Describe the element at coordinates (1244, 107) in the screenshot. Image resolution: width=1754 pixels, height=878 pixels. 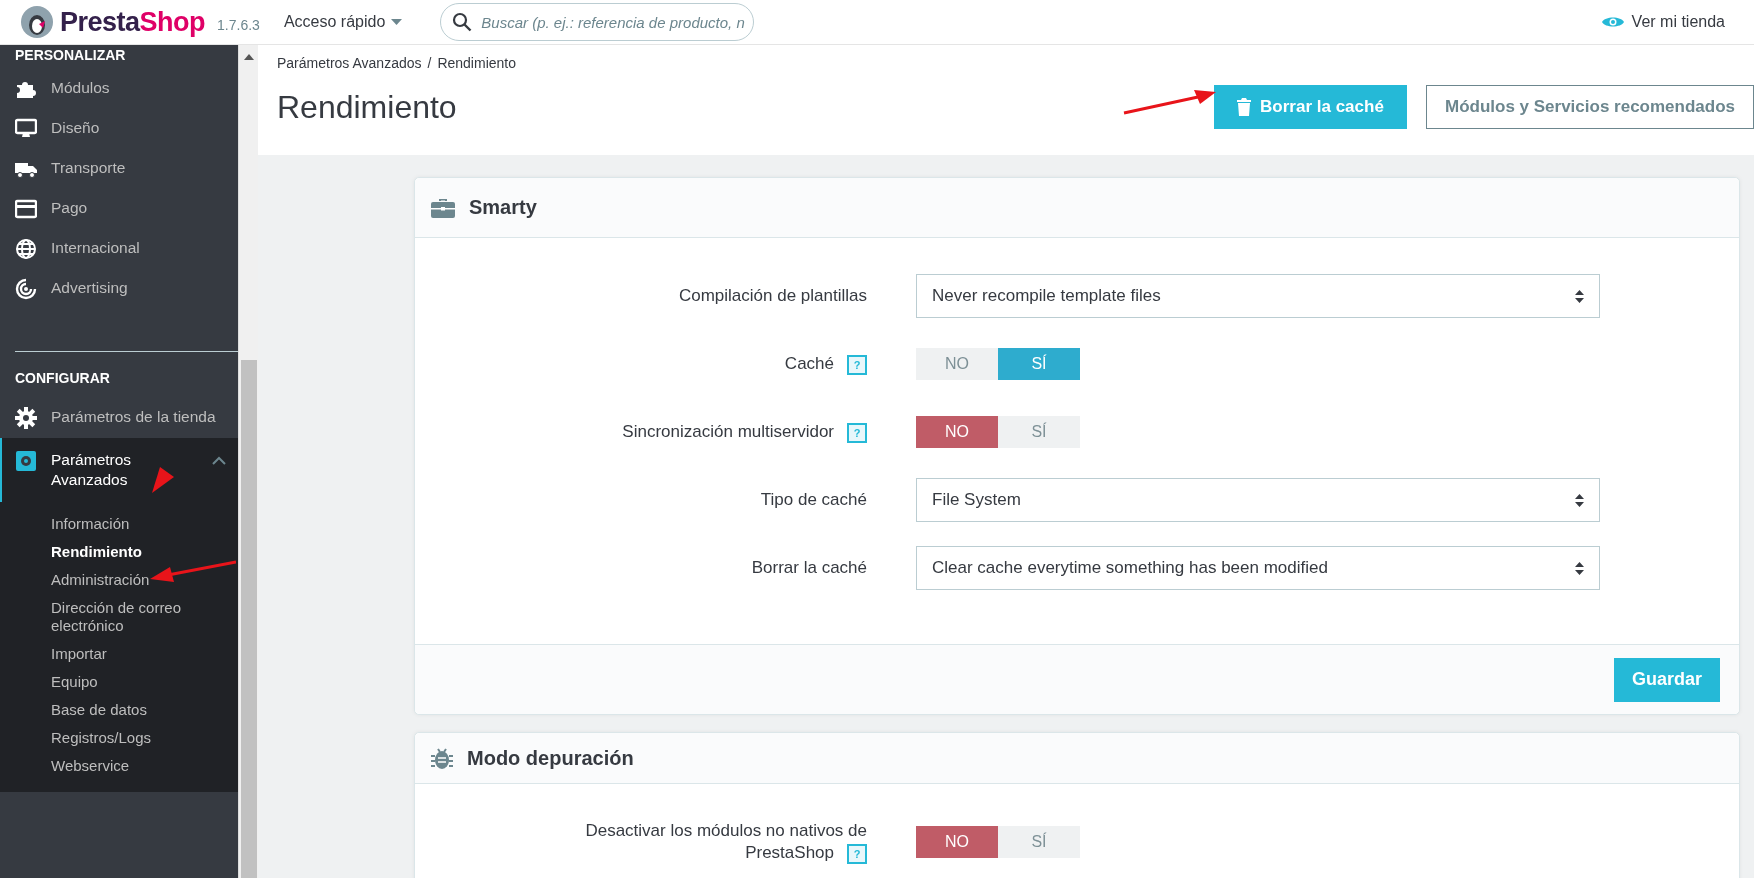
I see `trash-icon` at that location.